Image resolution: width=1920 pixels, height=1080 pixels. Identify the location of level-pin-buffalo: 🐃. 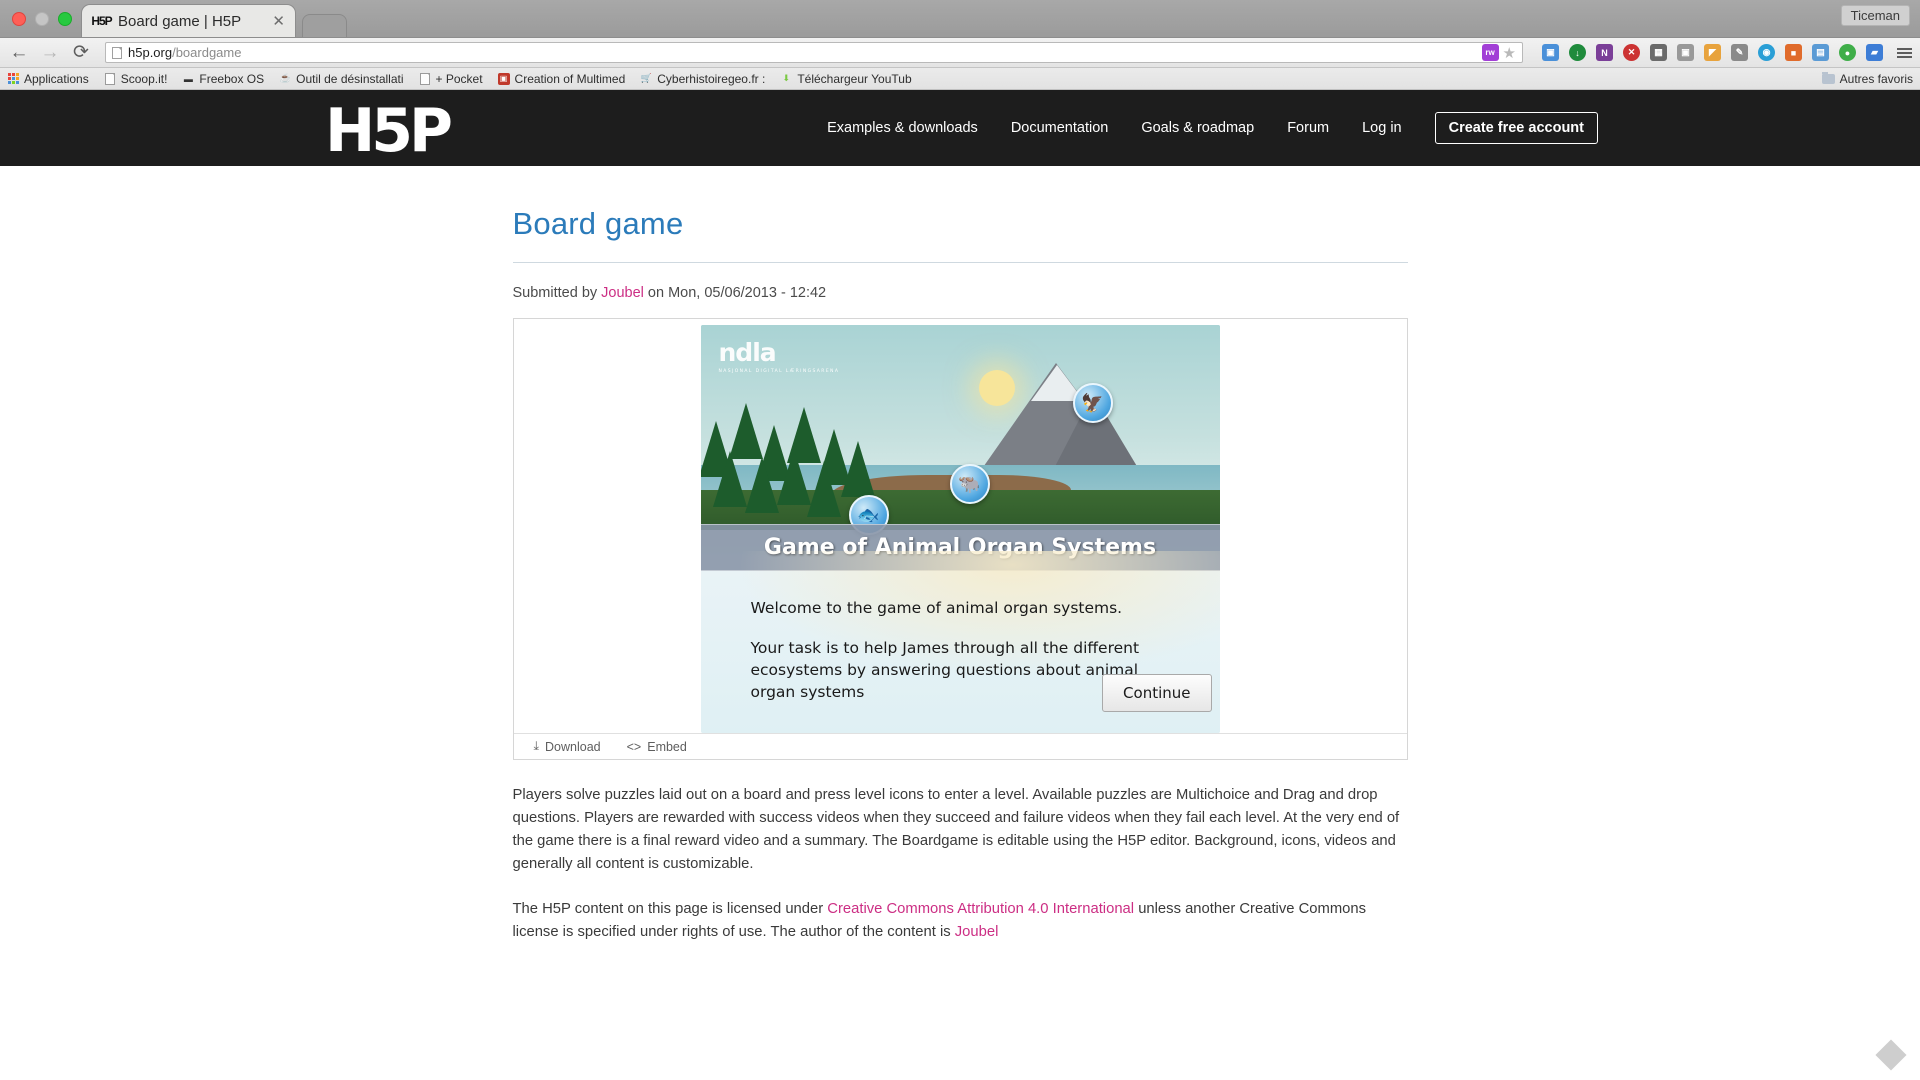
(969, 484).